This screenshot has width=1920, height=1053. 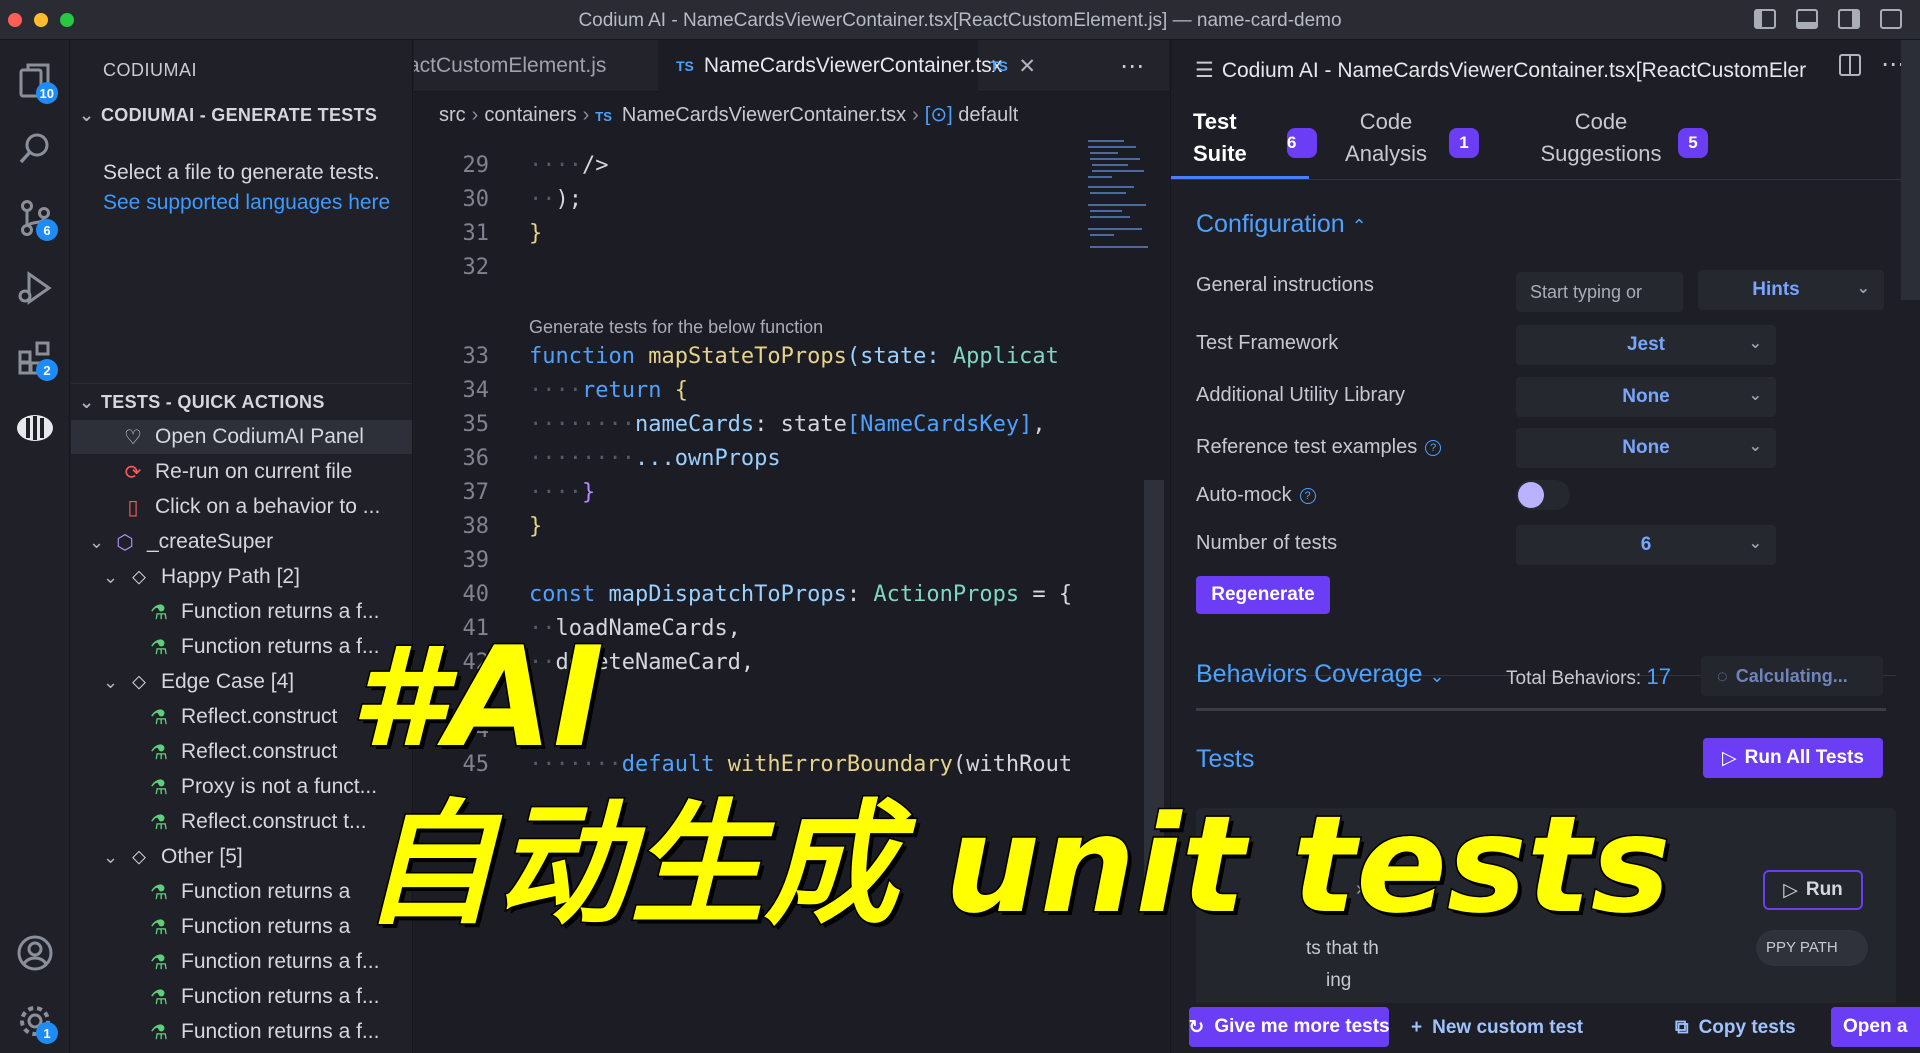 What do you see at coordinates (1599, 292) in the screenshot?
I see `general-instructions-input: Start typing or` at bounding box center [1599, 292].